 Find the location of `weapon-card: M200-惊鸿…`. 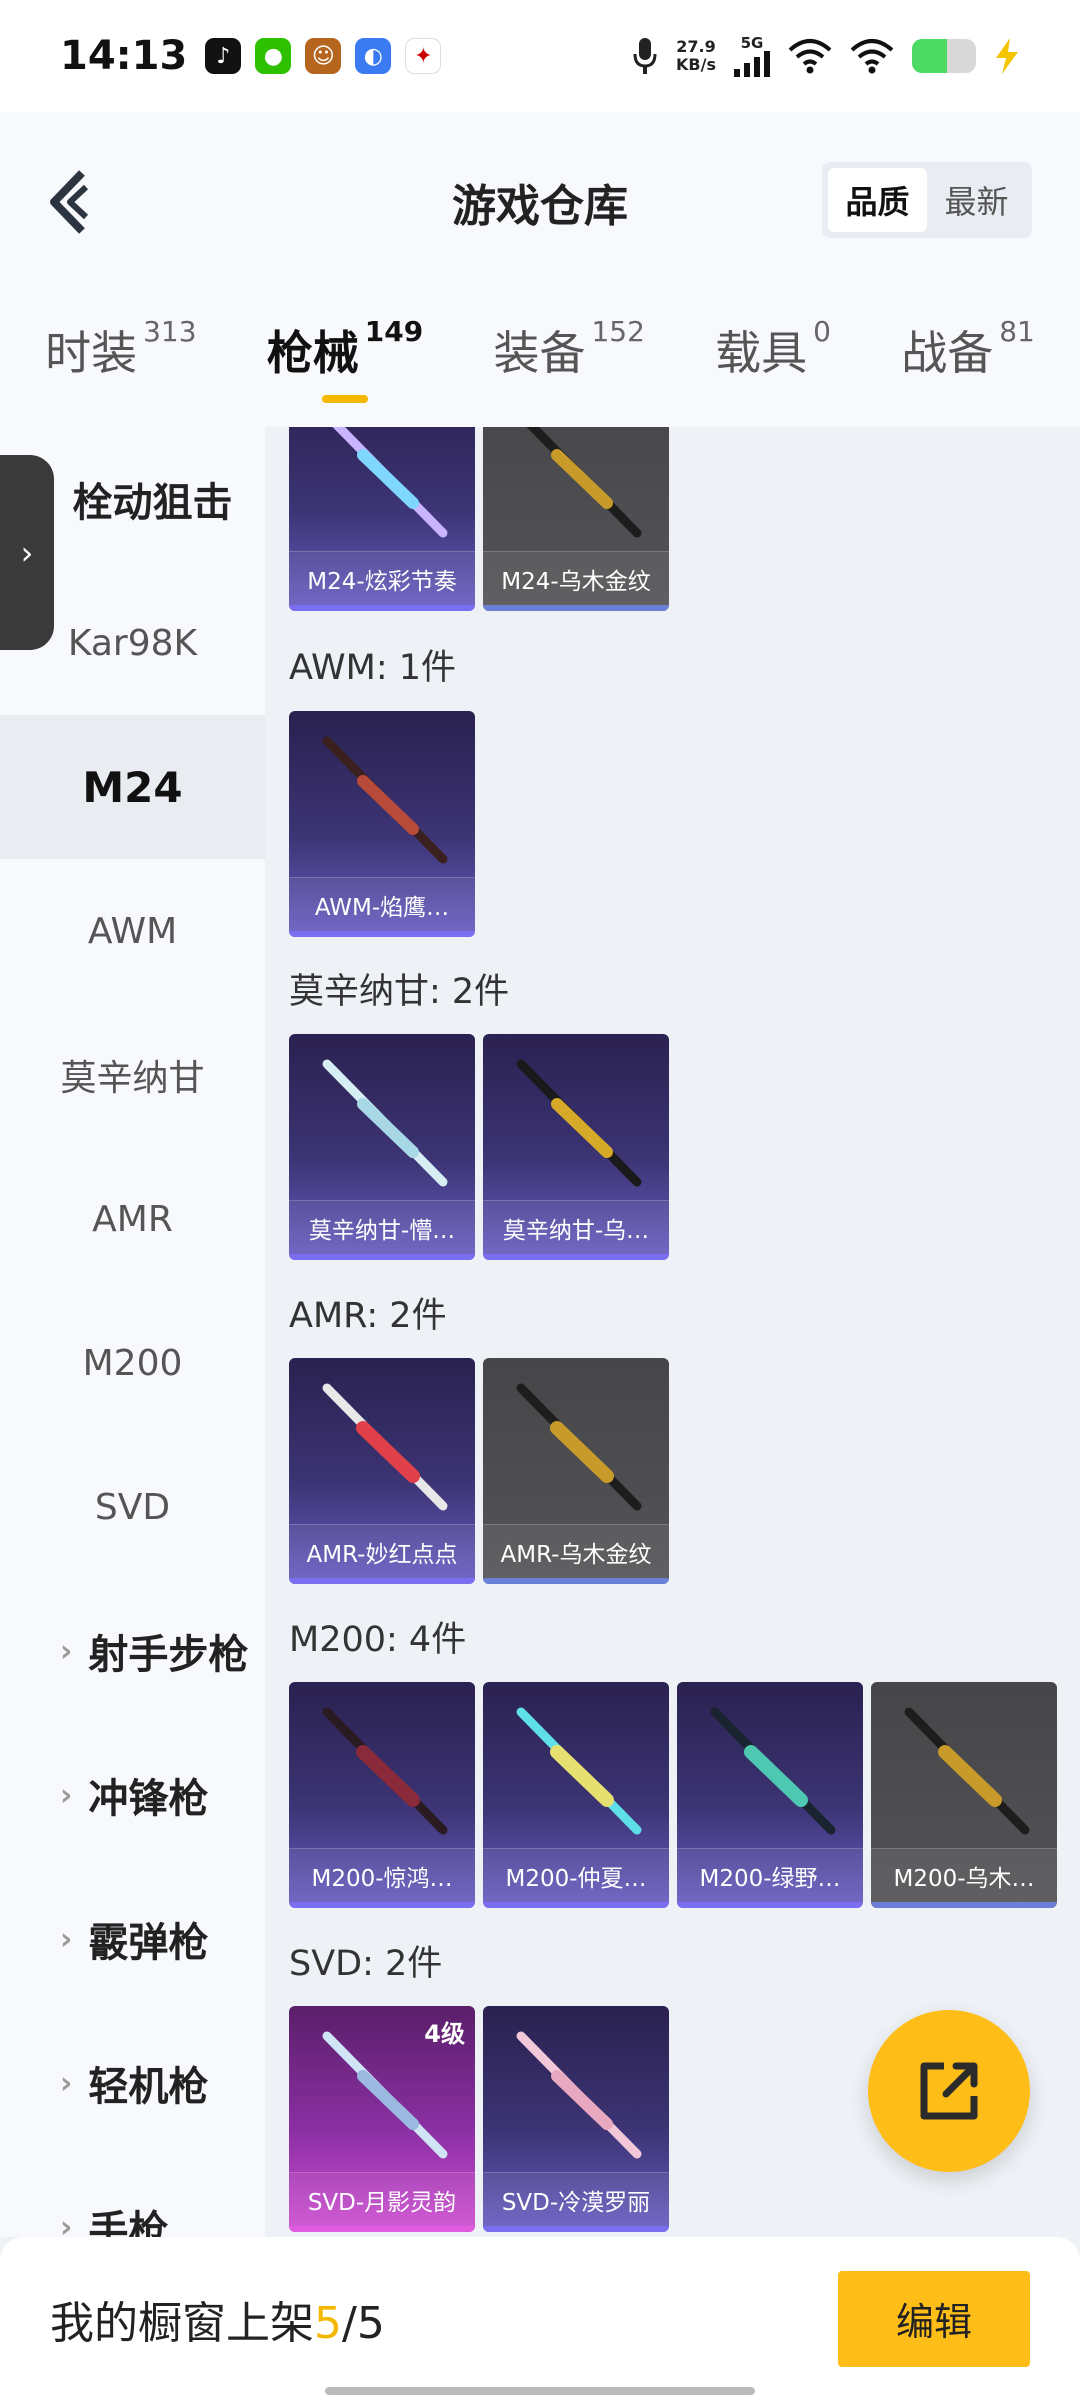

weapon-card: M200-惊鸿… is located at coordinates (382, 1795).